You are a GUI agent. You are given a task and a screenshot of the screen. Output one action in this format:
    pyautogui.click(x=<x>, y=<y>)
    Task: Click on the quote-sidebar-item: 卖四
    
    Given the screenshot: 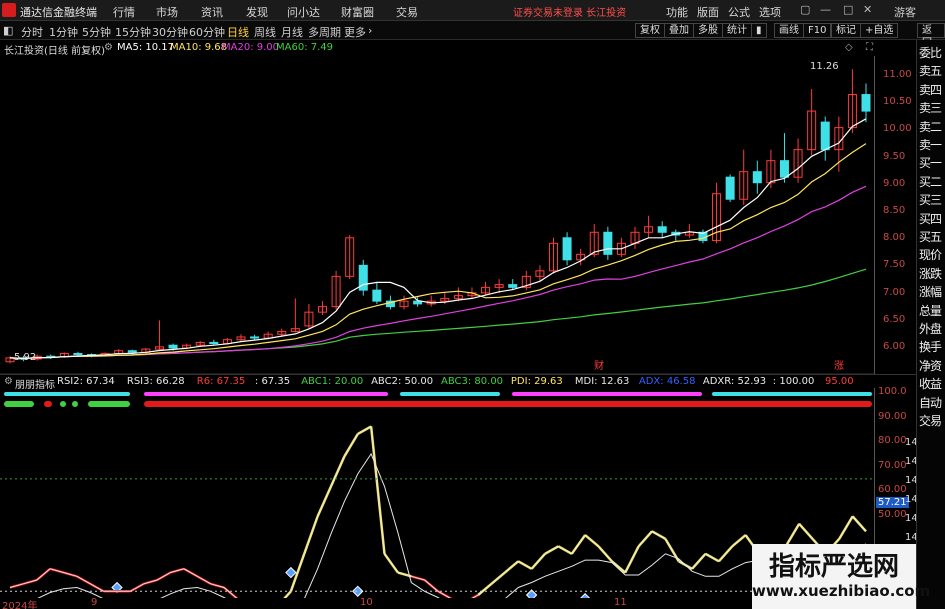 What is the action you would take?
    pyautogui.click(x=930, y=89)
    